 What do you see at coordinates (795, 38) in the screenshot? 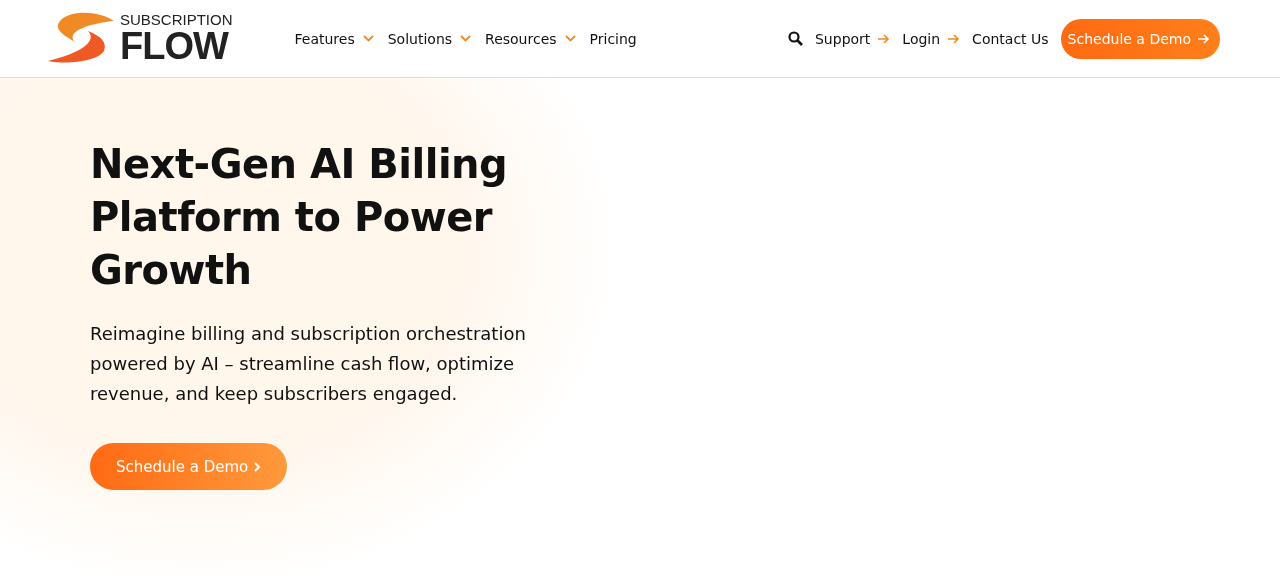
I see `search-icon` at bounding box center [795, 38].